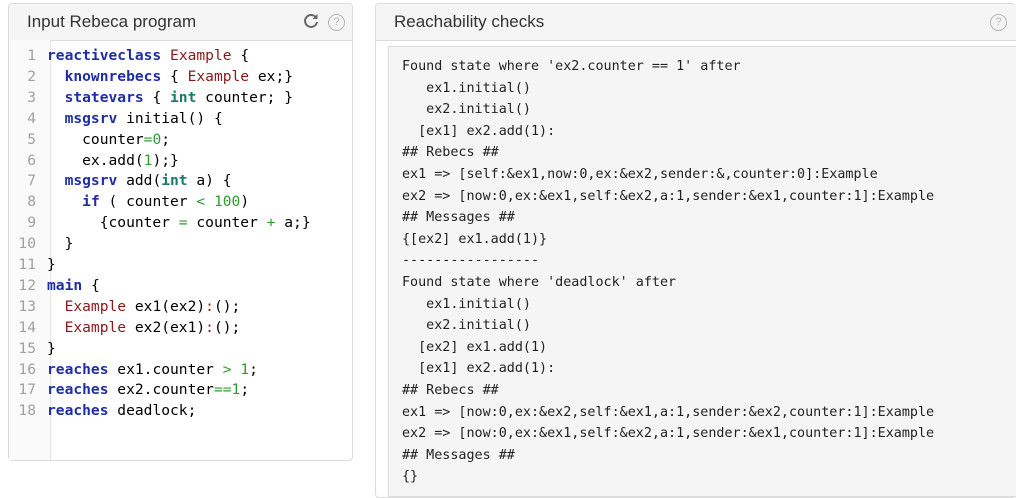 This screenshot has height=498, width=1016. I want to click on code-token: ==, so click(222, 390).